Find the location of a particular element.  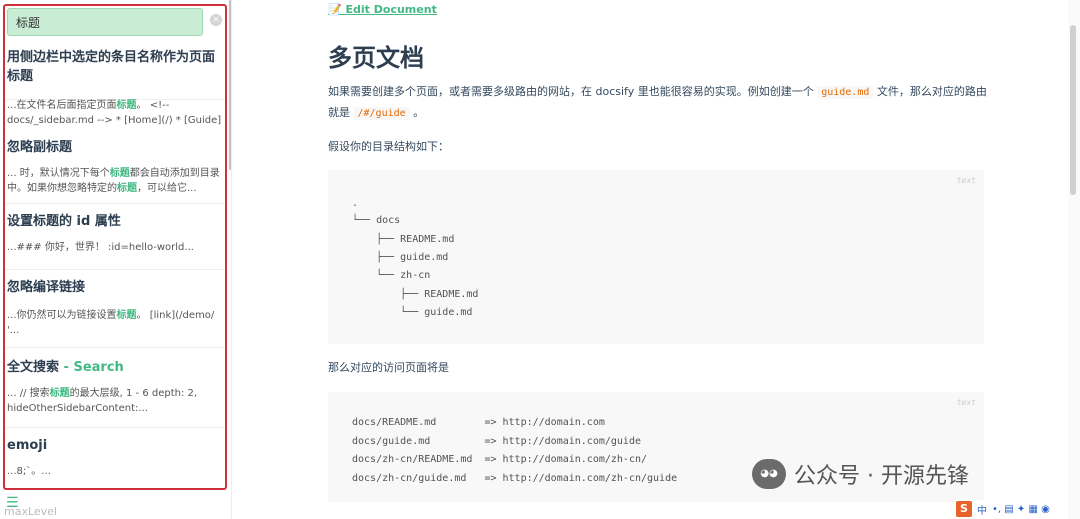

inline-code: guide.md is located at coordinates (845, 92).